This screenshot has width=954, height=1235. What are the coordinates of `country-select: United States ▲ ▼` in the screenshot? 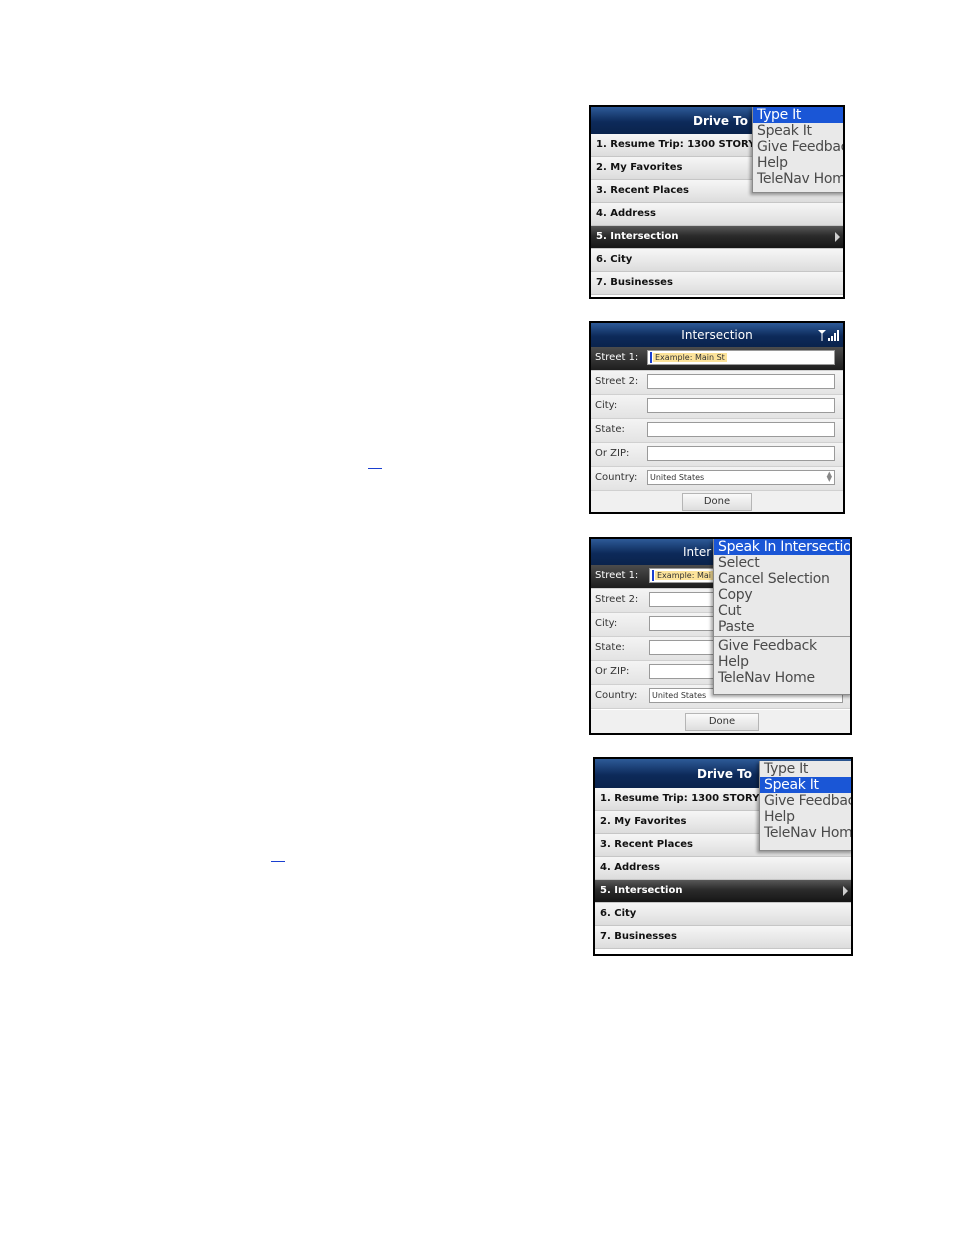 It's located at (741, 477).